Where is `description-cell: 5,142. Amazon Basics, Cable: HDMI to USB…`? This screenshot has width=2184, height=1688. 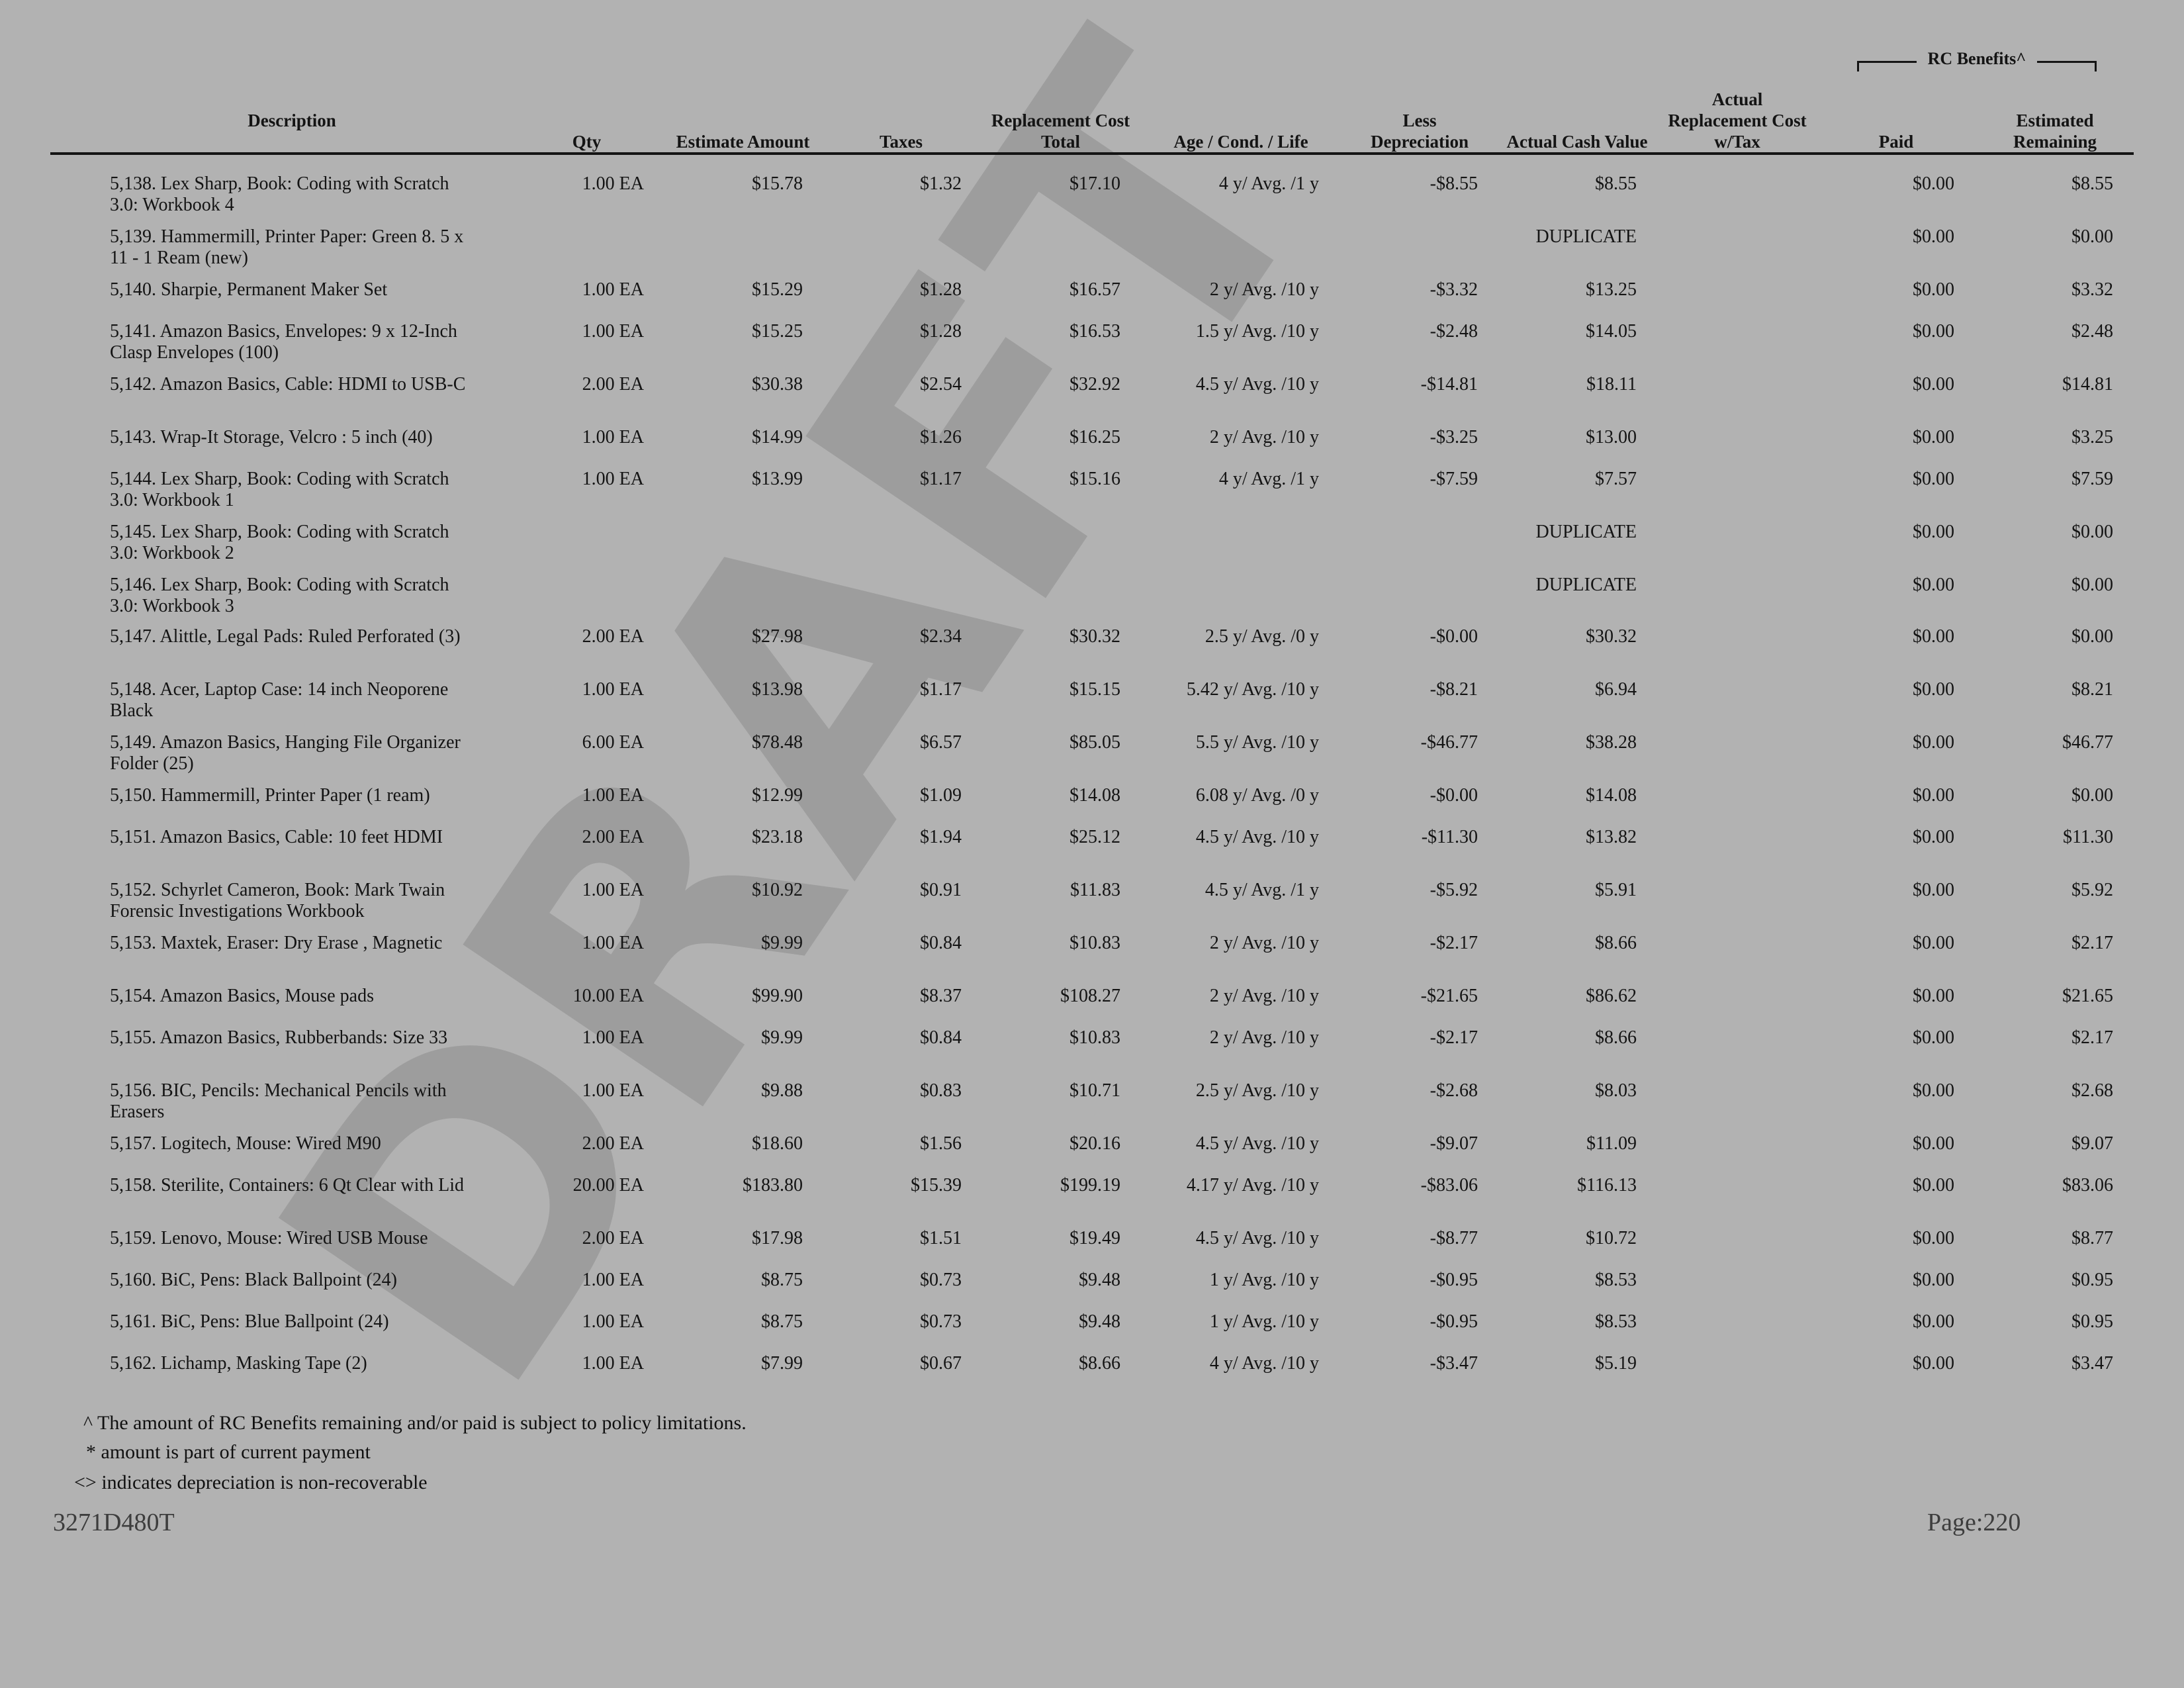
description-cell: 5,142. Amazon Basics, Cable: HDMI to USB… is located at coordinates (288, 384).